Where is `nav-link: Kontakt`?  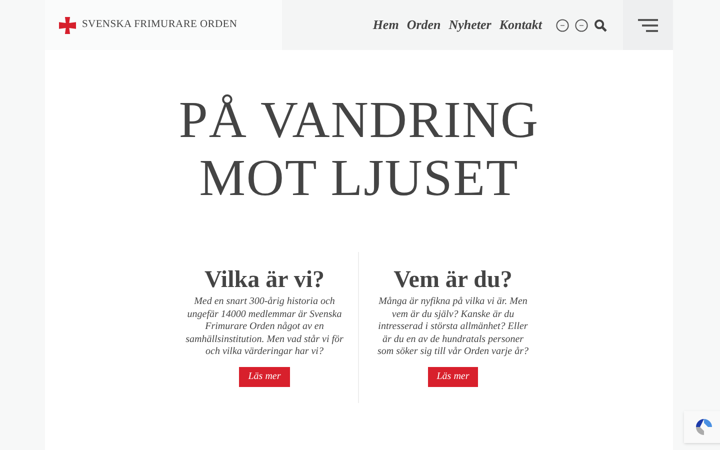
nav-link: Kontakt is located at coordinates (520, 25).